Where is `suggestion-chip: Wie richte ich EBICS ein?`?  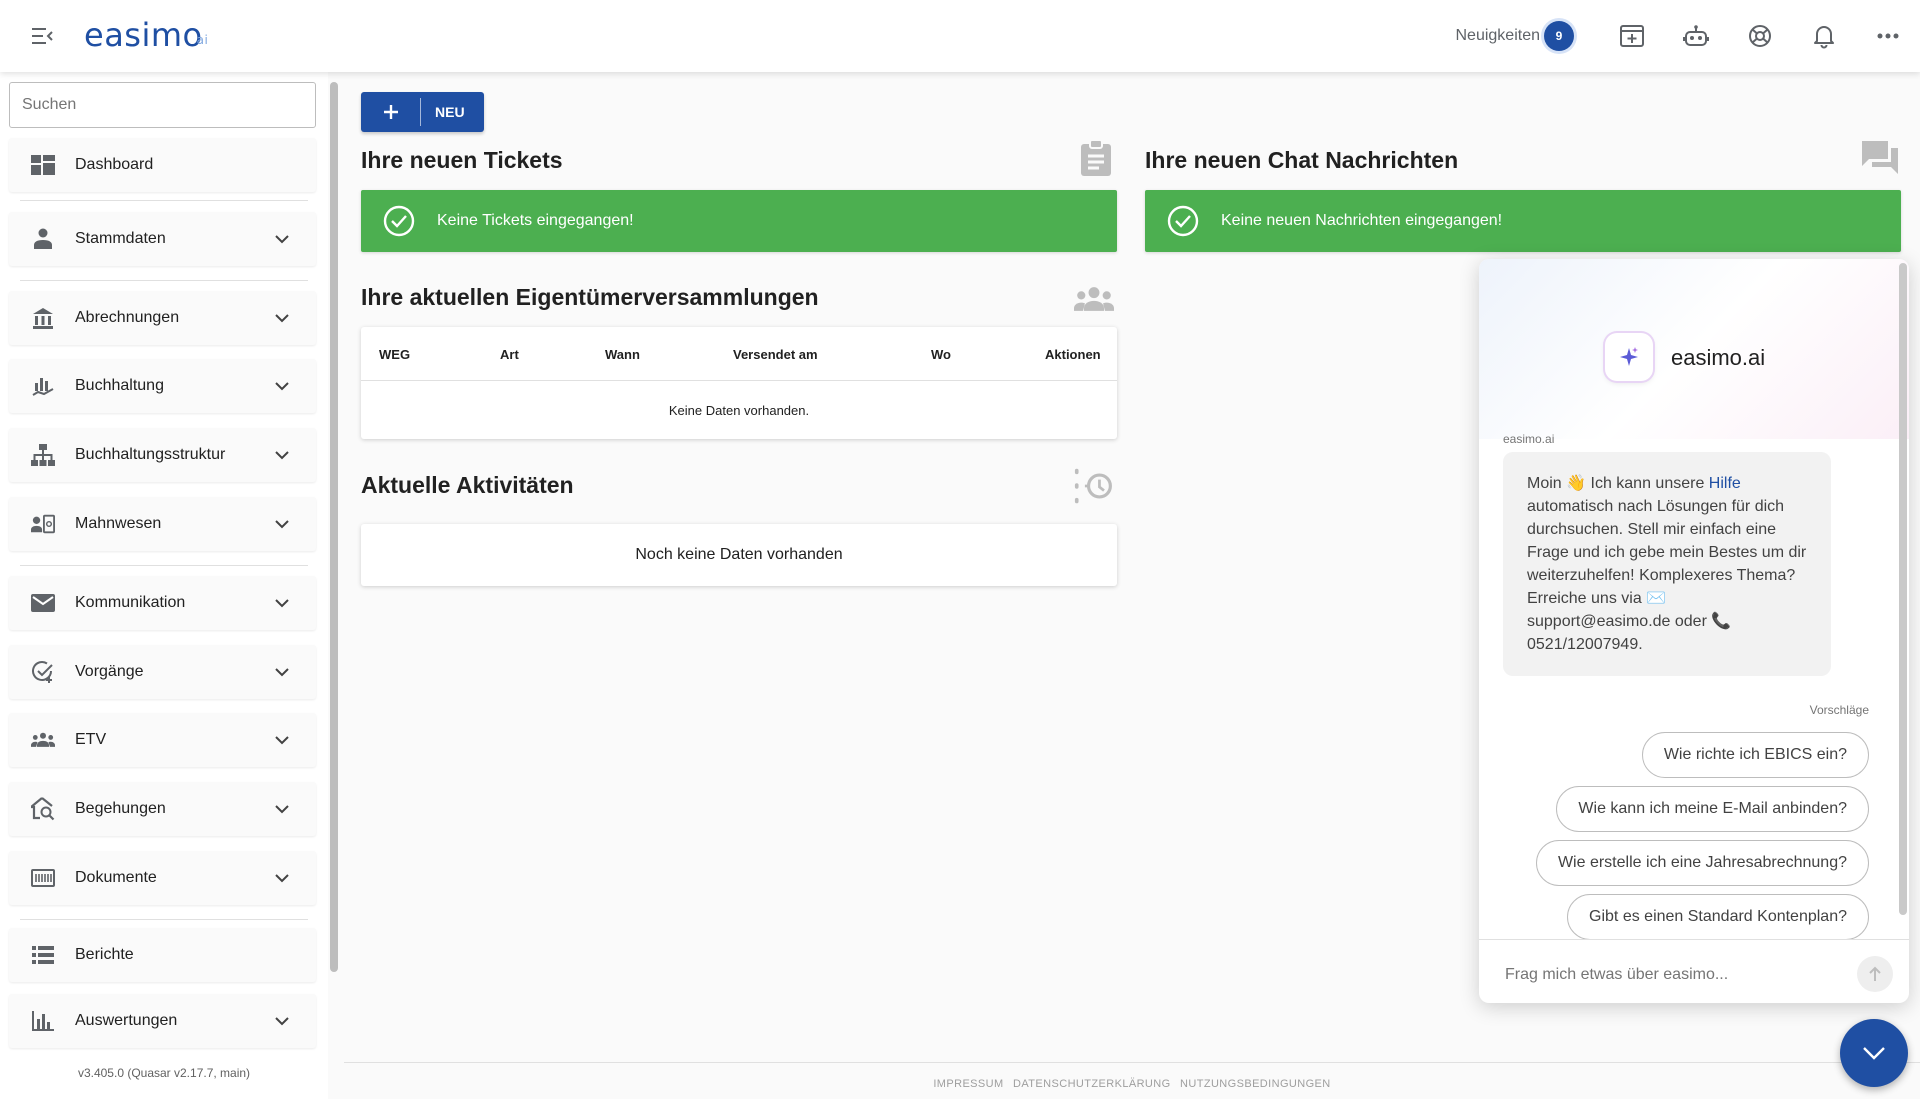 suggestion-chip: Wie richte ich EBICS ein? is located at coordinates (1755, 755).